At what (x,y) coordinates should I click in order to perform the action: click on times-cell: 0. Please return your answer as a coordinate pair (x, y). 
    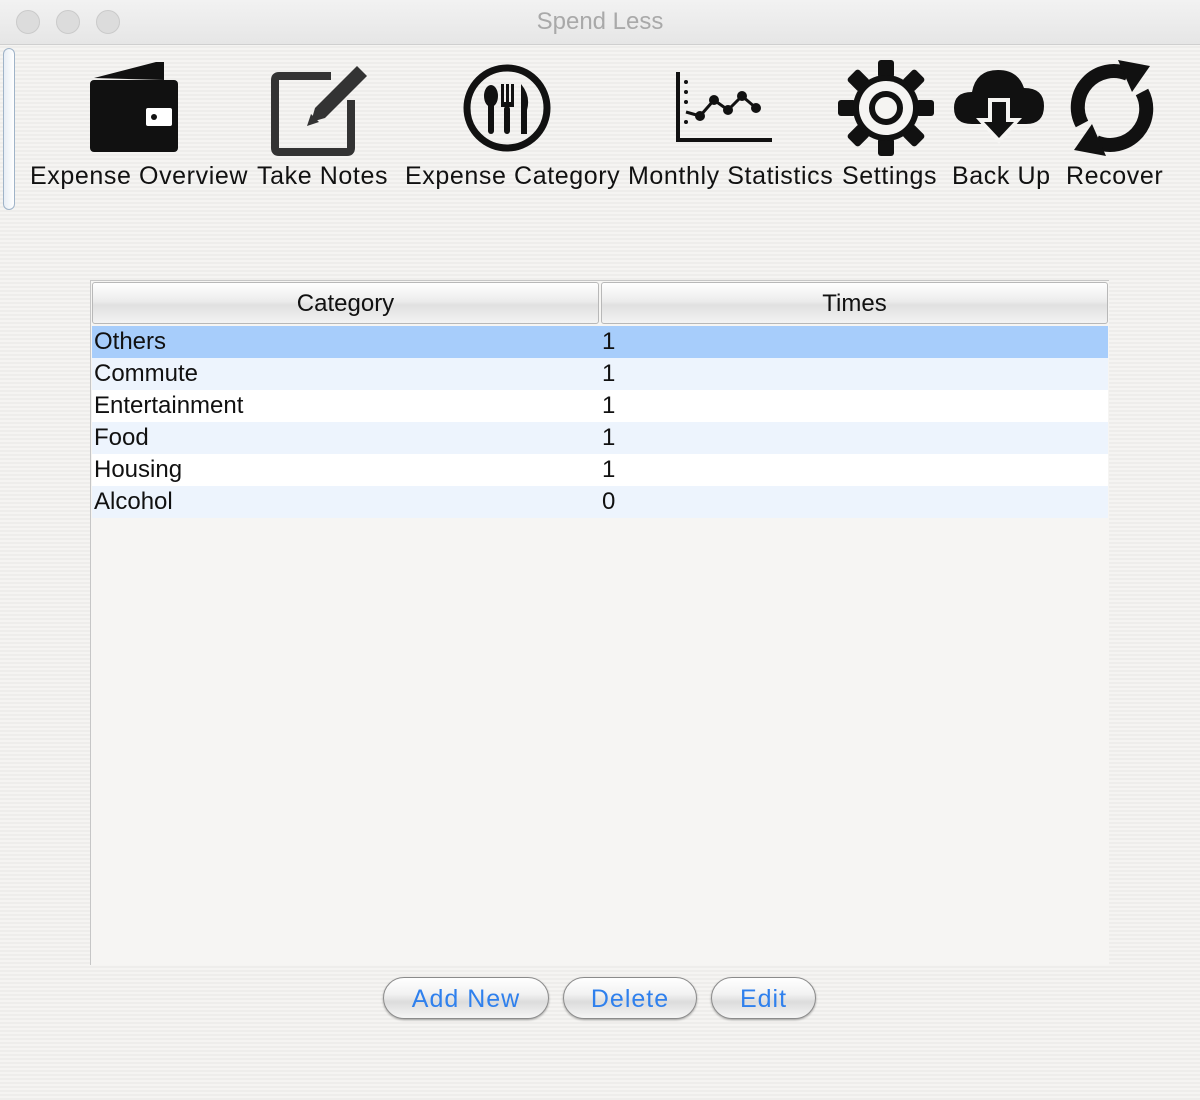
    Looking at the image, I should click on (609, 501).